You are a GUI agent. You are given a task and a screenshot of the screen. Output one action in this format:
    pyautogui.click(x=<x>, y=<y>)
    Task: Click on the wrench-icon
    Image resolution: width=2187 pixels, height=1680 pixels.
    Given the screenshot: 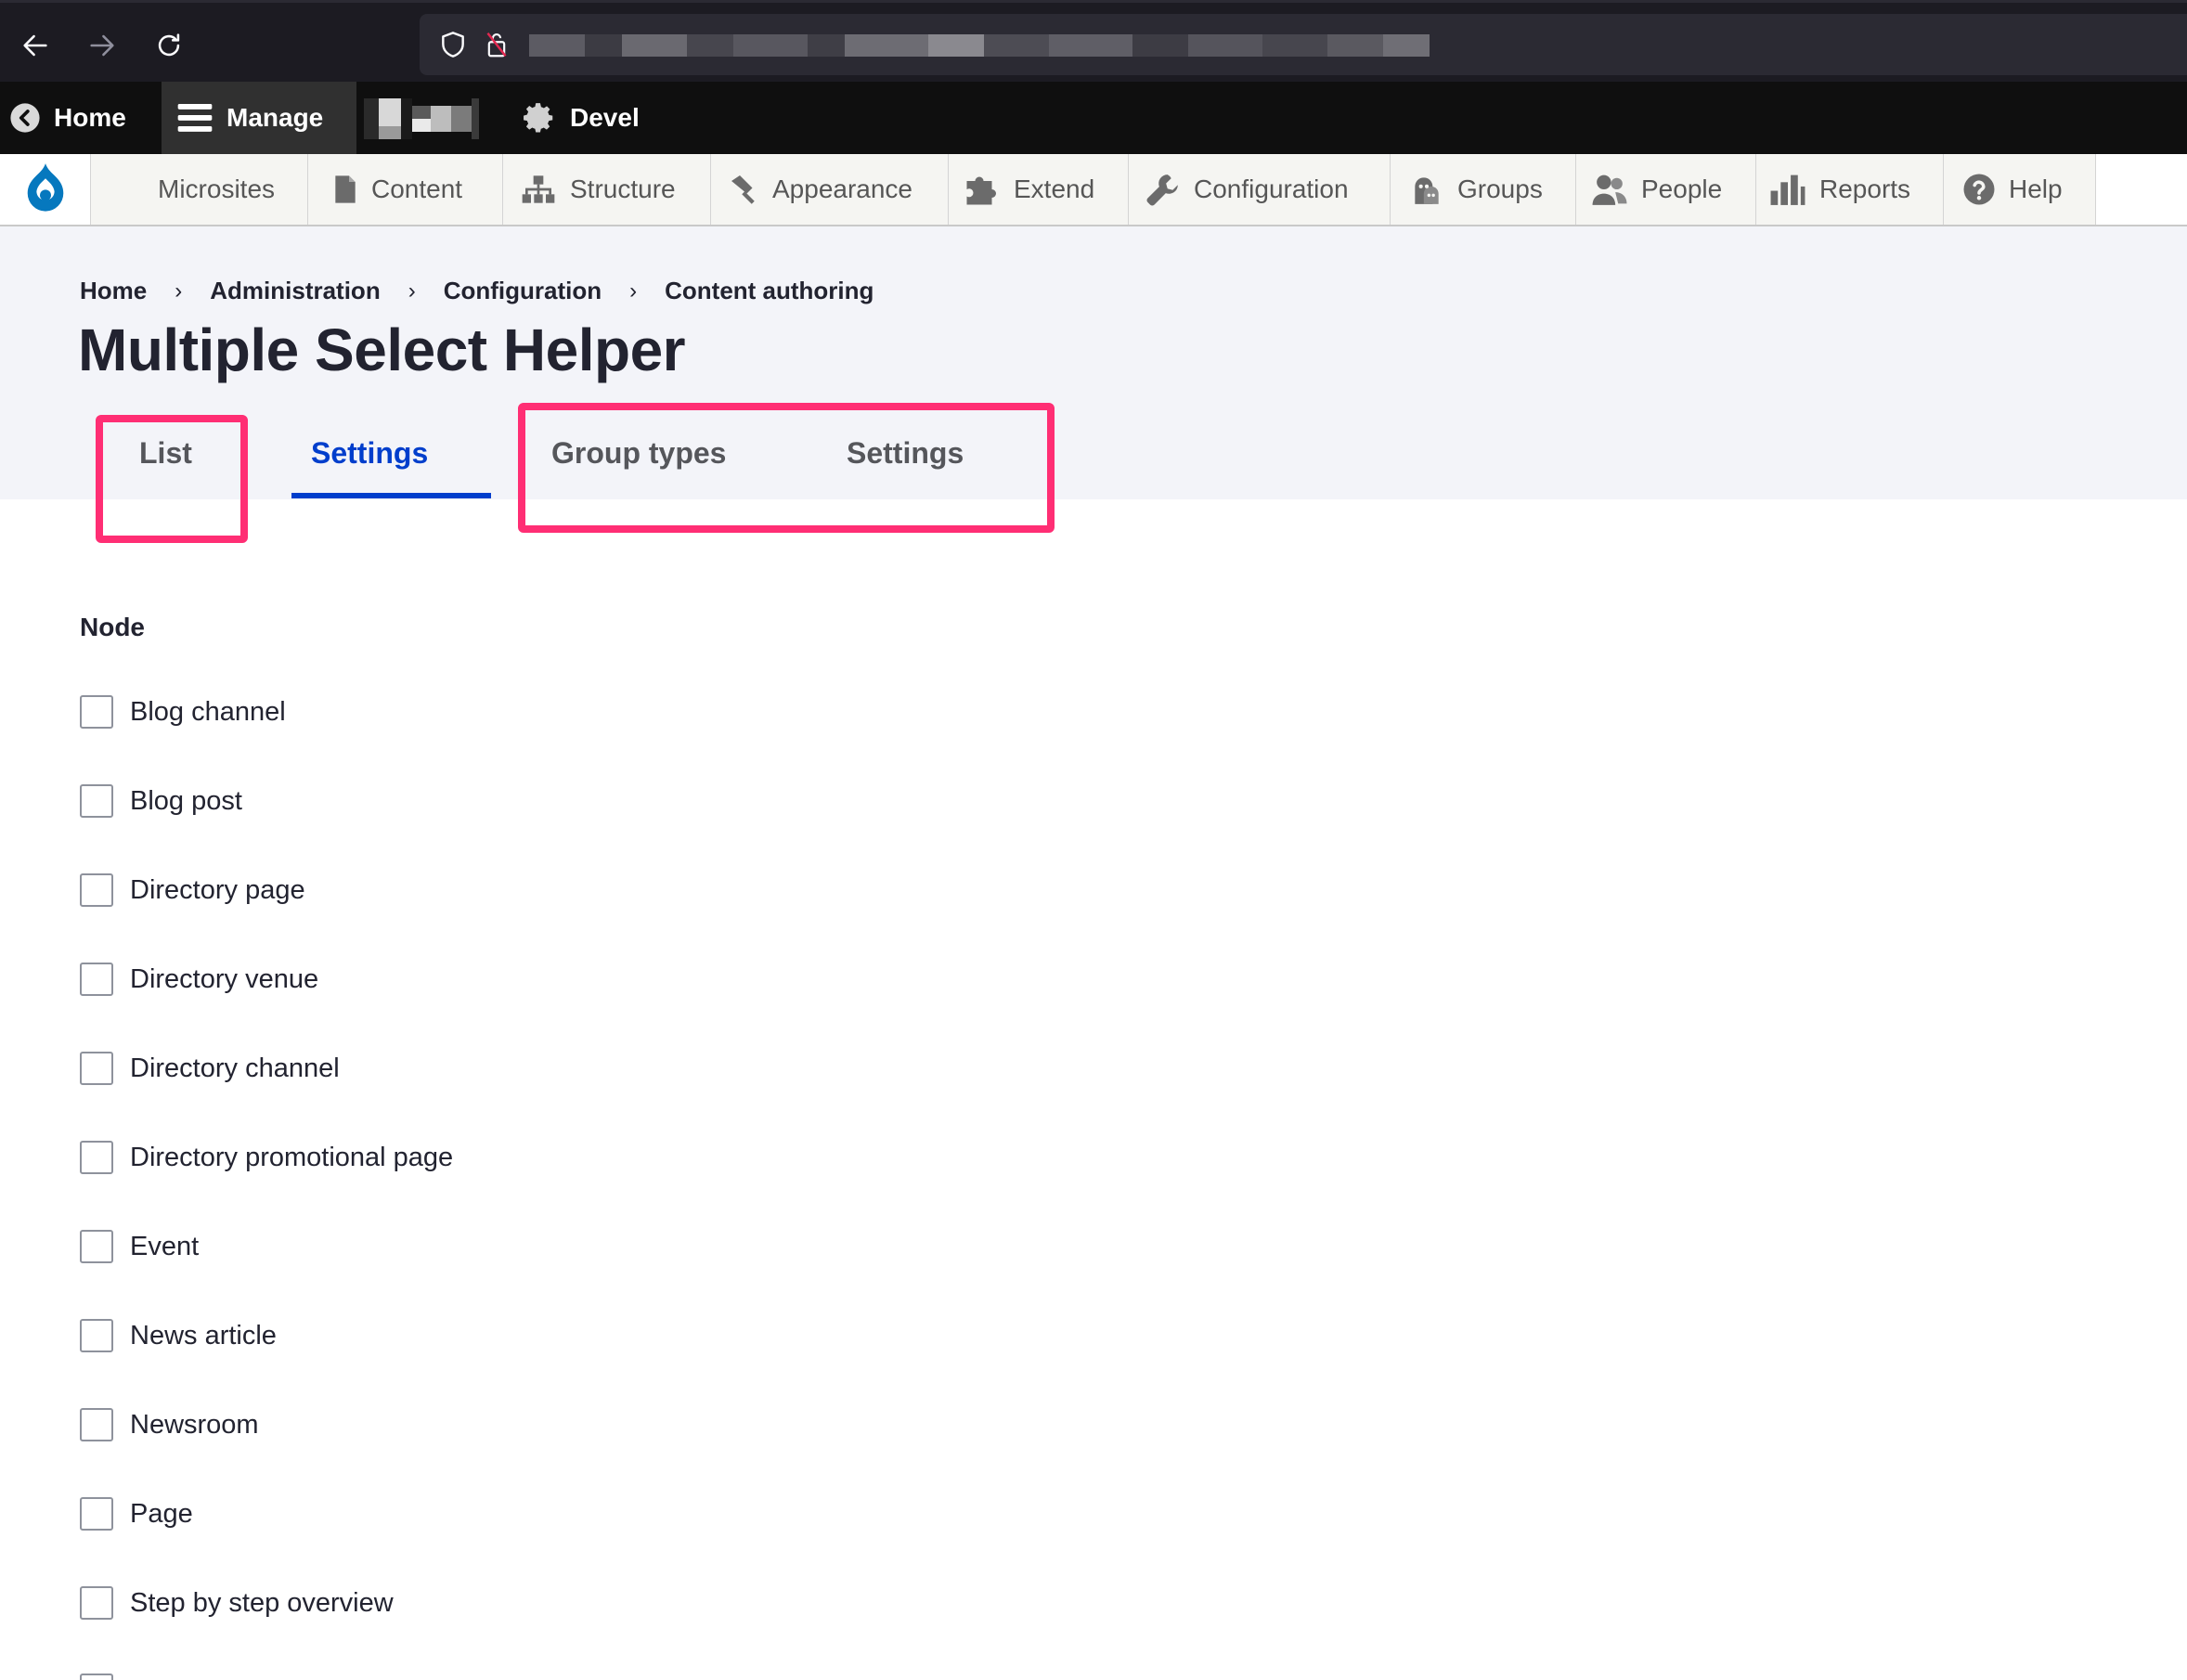 What is the action you would take?
    pyautogui.click(x=1162, y=190)
    